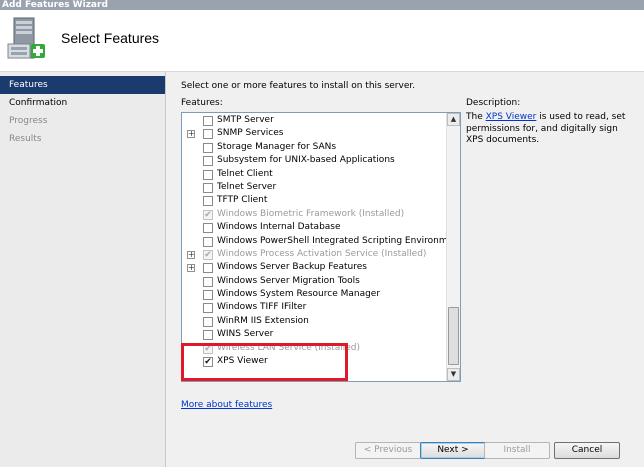 Image resolution: width=644 pixels, height=467 pixels. What do you see at coordinates (587, 450) in the screenshot?
I see `cancel-button: Cancel` at bounding box center [587, 450].